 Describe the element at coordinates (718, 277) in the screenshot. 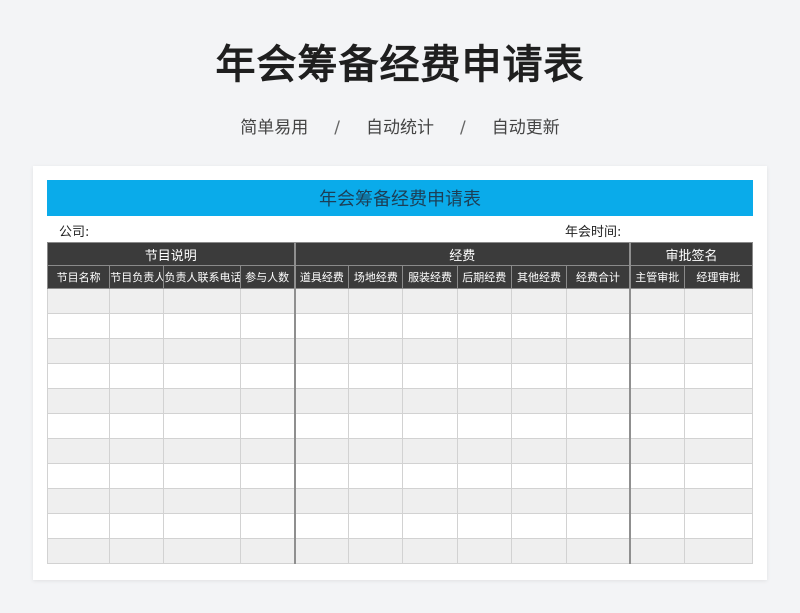

I see `col-manager-approval: 经理审批` at that location.